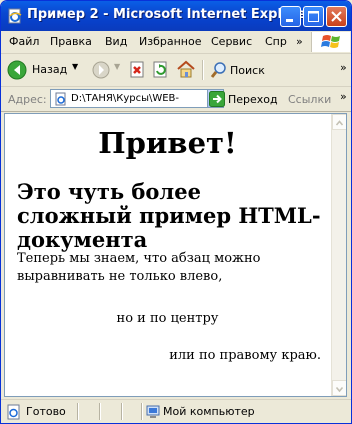 The width and height of the screenshot is (352, 424). I want to click on forward-arrow-icon, so click(101, 70).